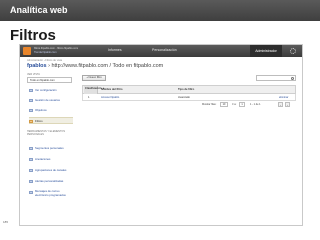  Describe the element at coordinates (164, 50) in the screenshot. I see `nav-customization: Personalización` at that location.